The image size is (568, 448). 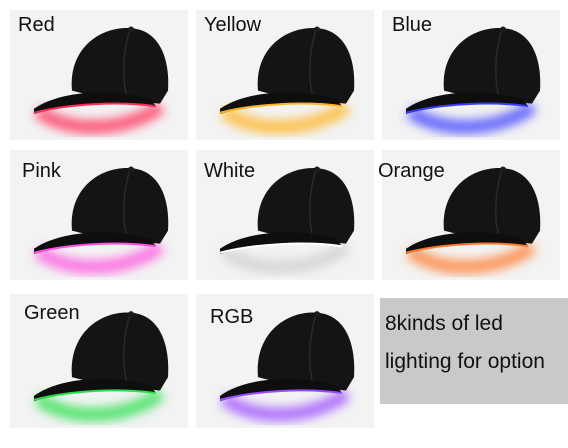 I want to click on hat-label-blue: Blue, so click(x=412, y=25).